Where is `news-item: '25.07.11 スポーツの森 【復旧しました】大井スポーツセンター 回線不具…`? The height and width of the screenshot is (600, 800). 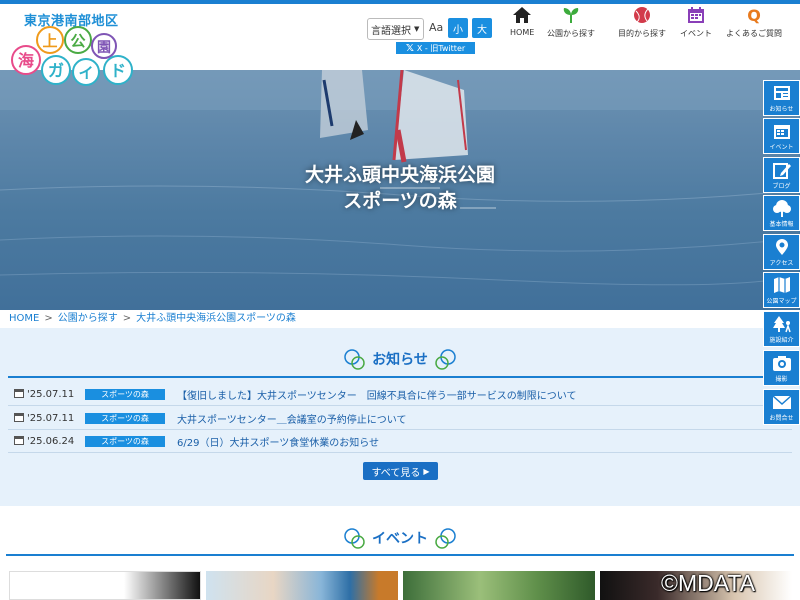
news-item: '25.07.11 スポーツの森 【復旧しました】大井スポーツセンター 回線不具… is located at coordinates (400, 395).